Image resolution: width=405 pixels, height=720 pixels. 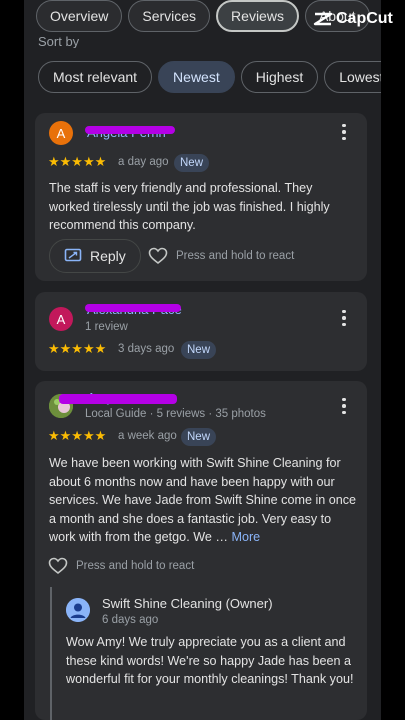 What do you see at coordinates (106, 327) in the screenshot?
I see `author-meta: 1 review` at bounding box center [106, 327].